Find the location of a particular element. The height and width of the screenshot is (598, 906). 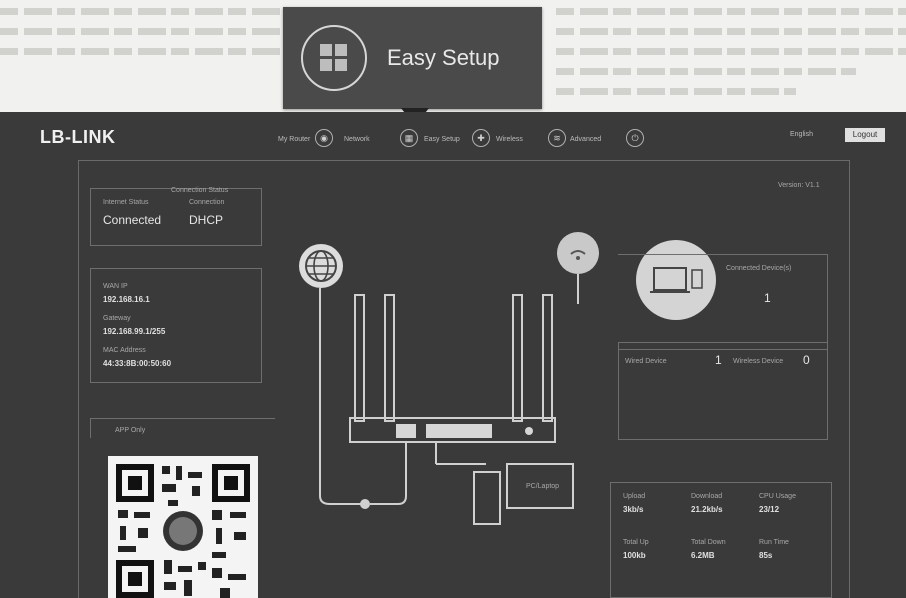

stat-label: Run Time is located at coordinates (774, 542).